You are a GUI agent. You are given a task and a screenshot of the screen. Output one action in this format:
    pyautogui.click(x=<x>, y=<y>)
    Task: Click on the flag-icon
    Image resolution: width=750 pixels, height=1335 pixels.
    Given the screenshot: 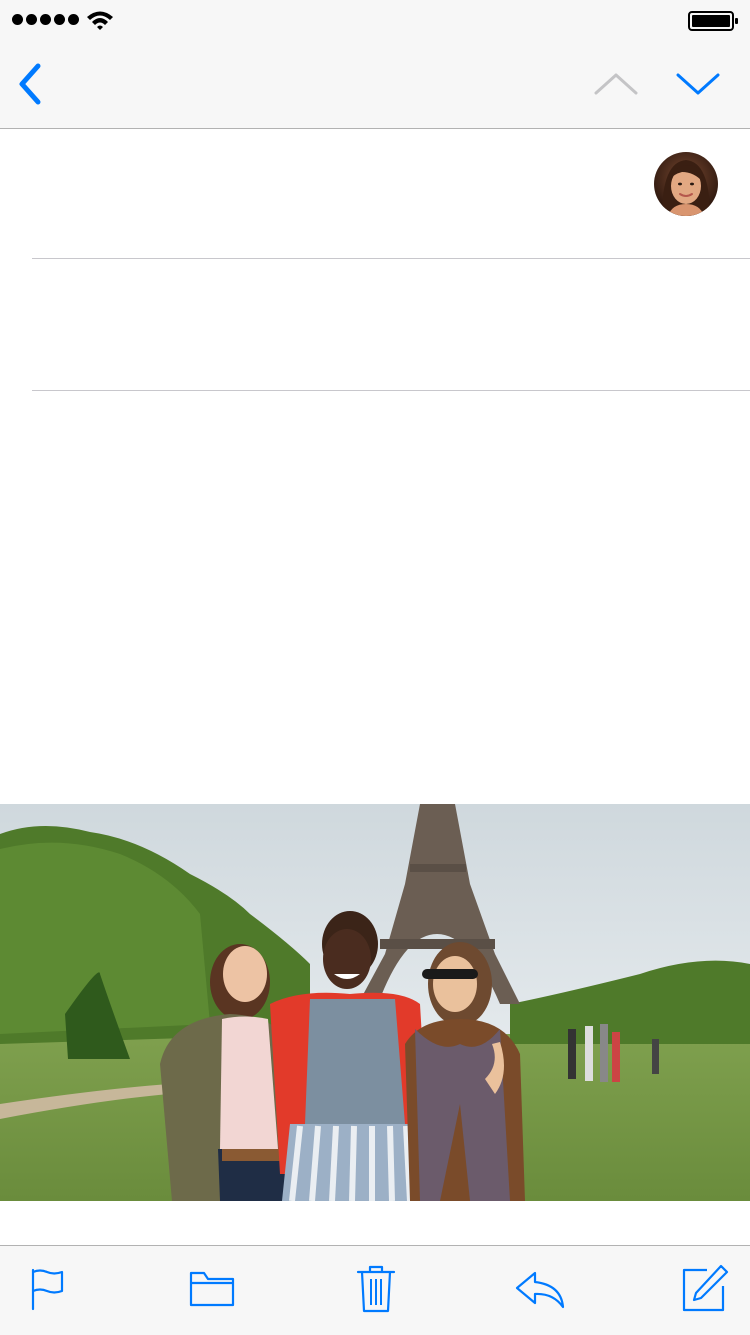 What is the action you would take?
    pyautogui.click(x=47, y=1289)
    